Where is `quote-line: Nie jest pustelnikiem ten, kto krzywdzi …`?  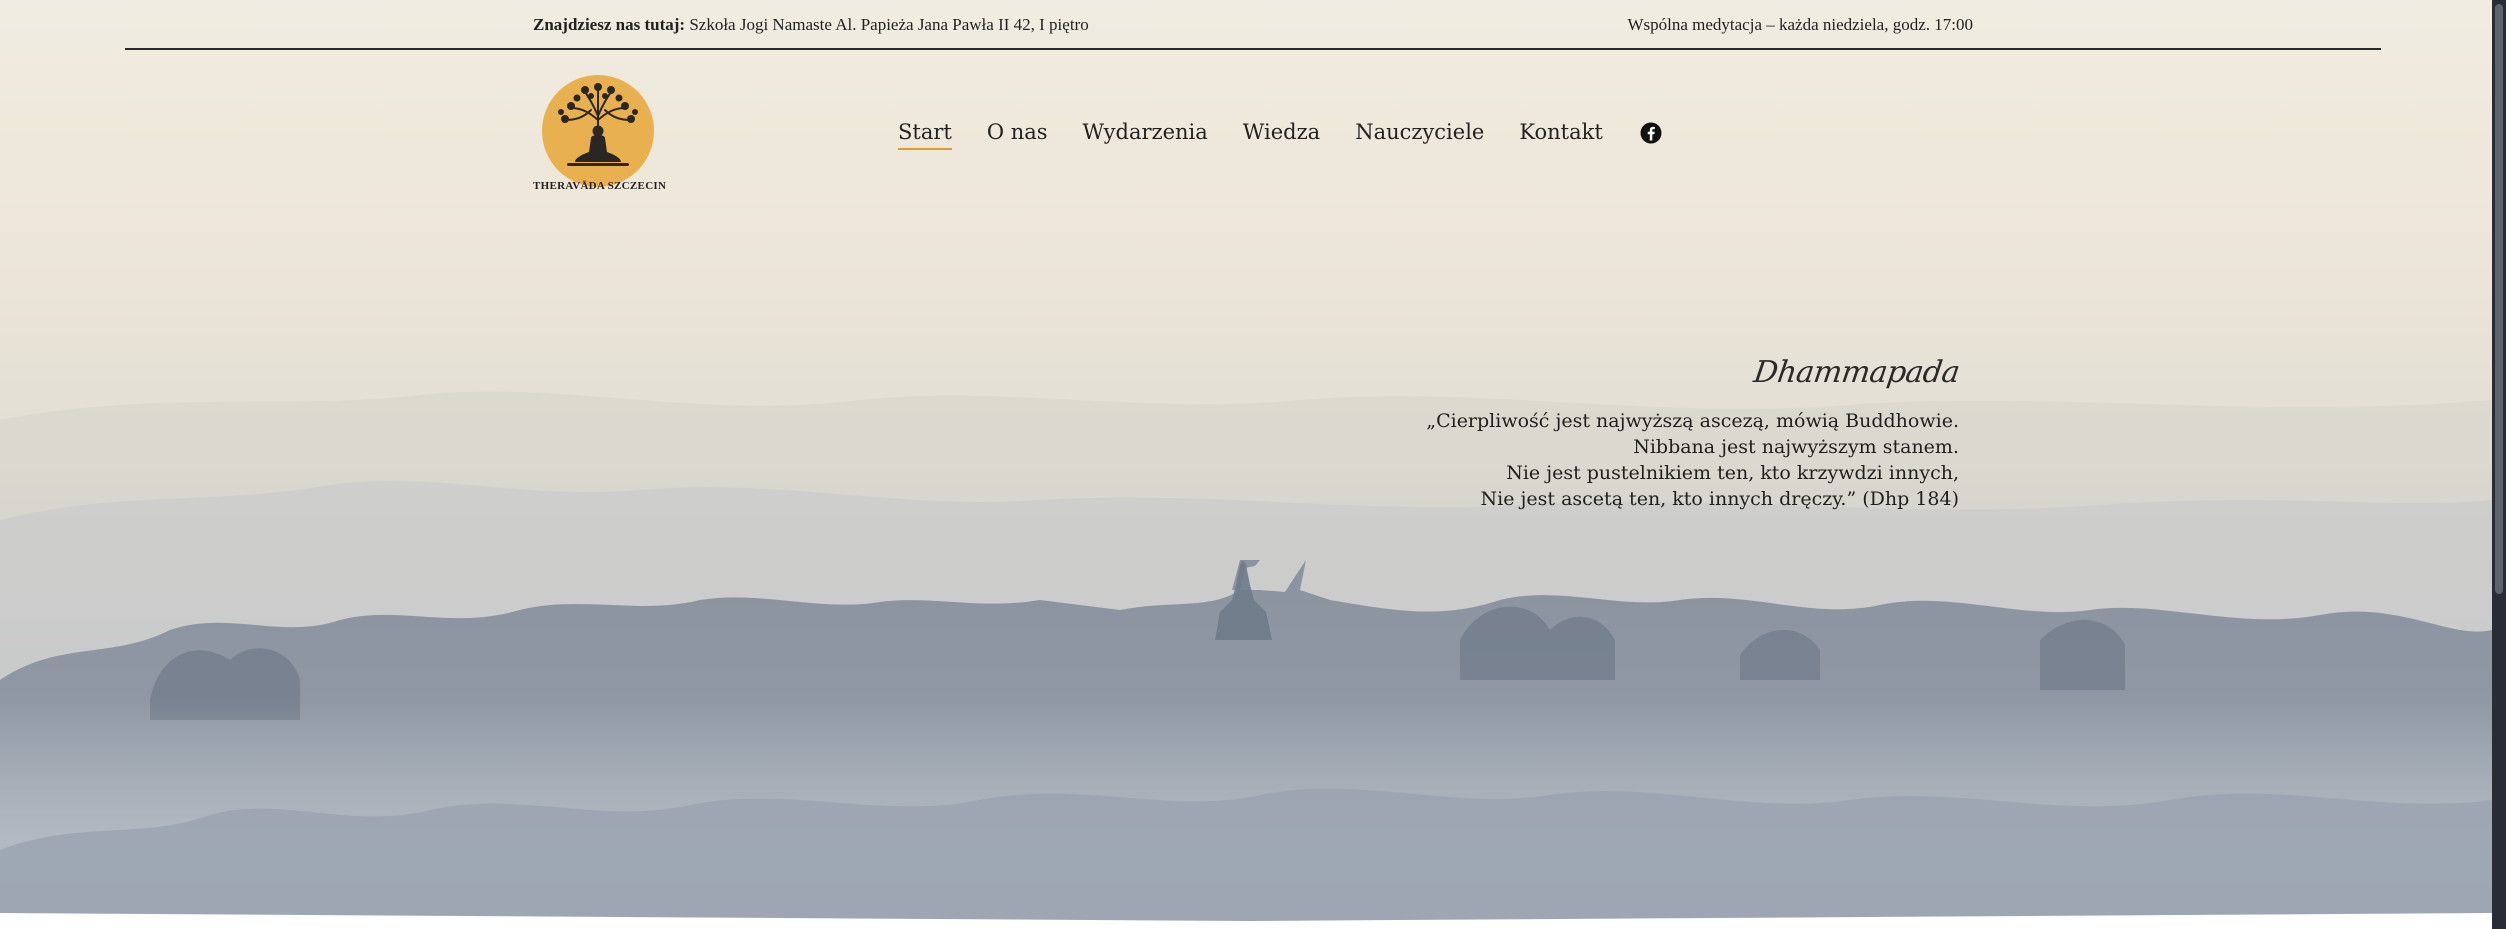
quote-line: Nie jest pustelnikiem ten, kto krzywdzi … is located at coordinates (1732, 473).